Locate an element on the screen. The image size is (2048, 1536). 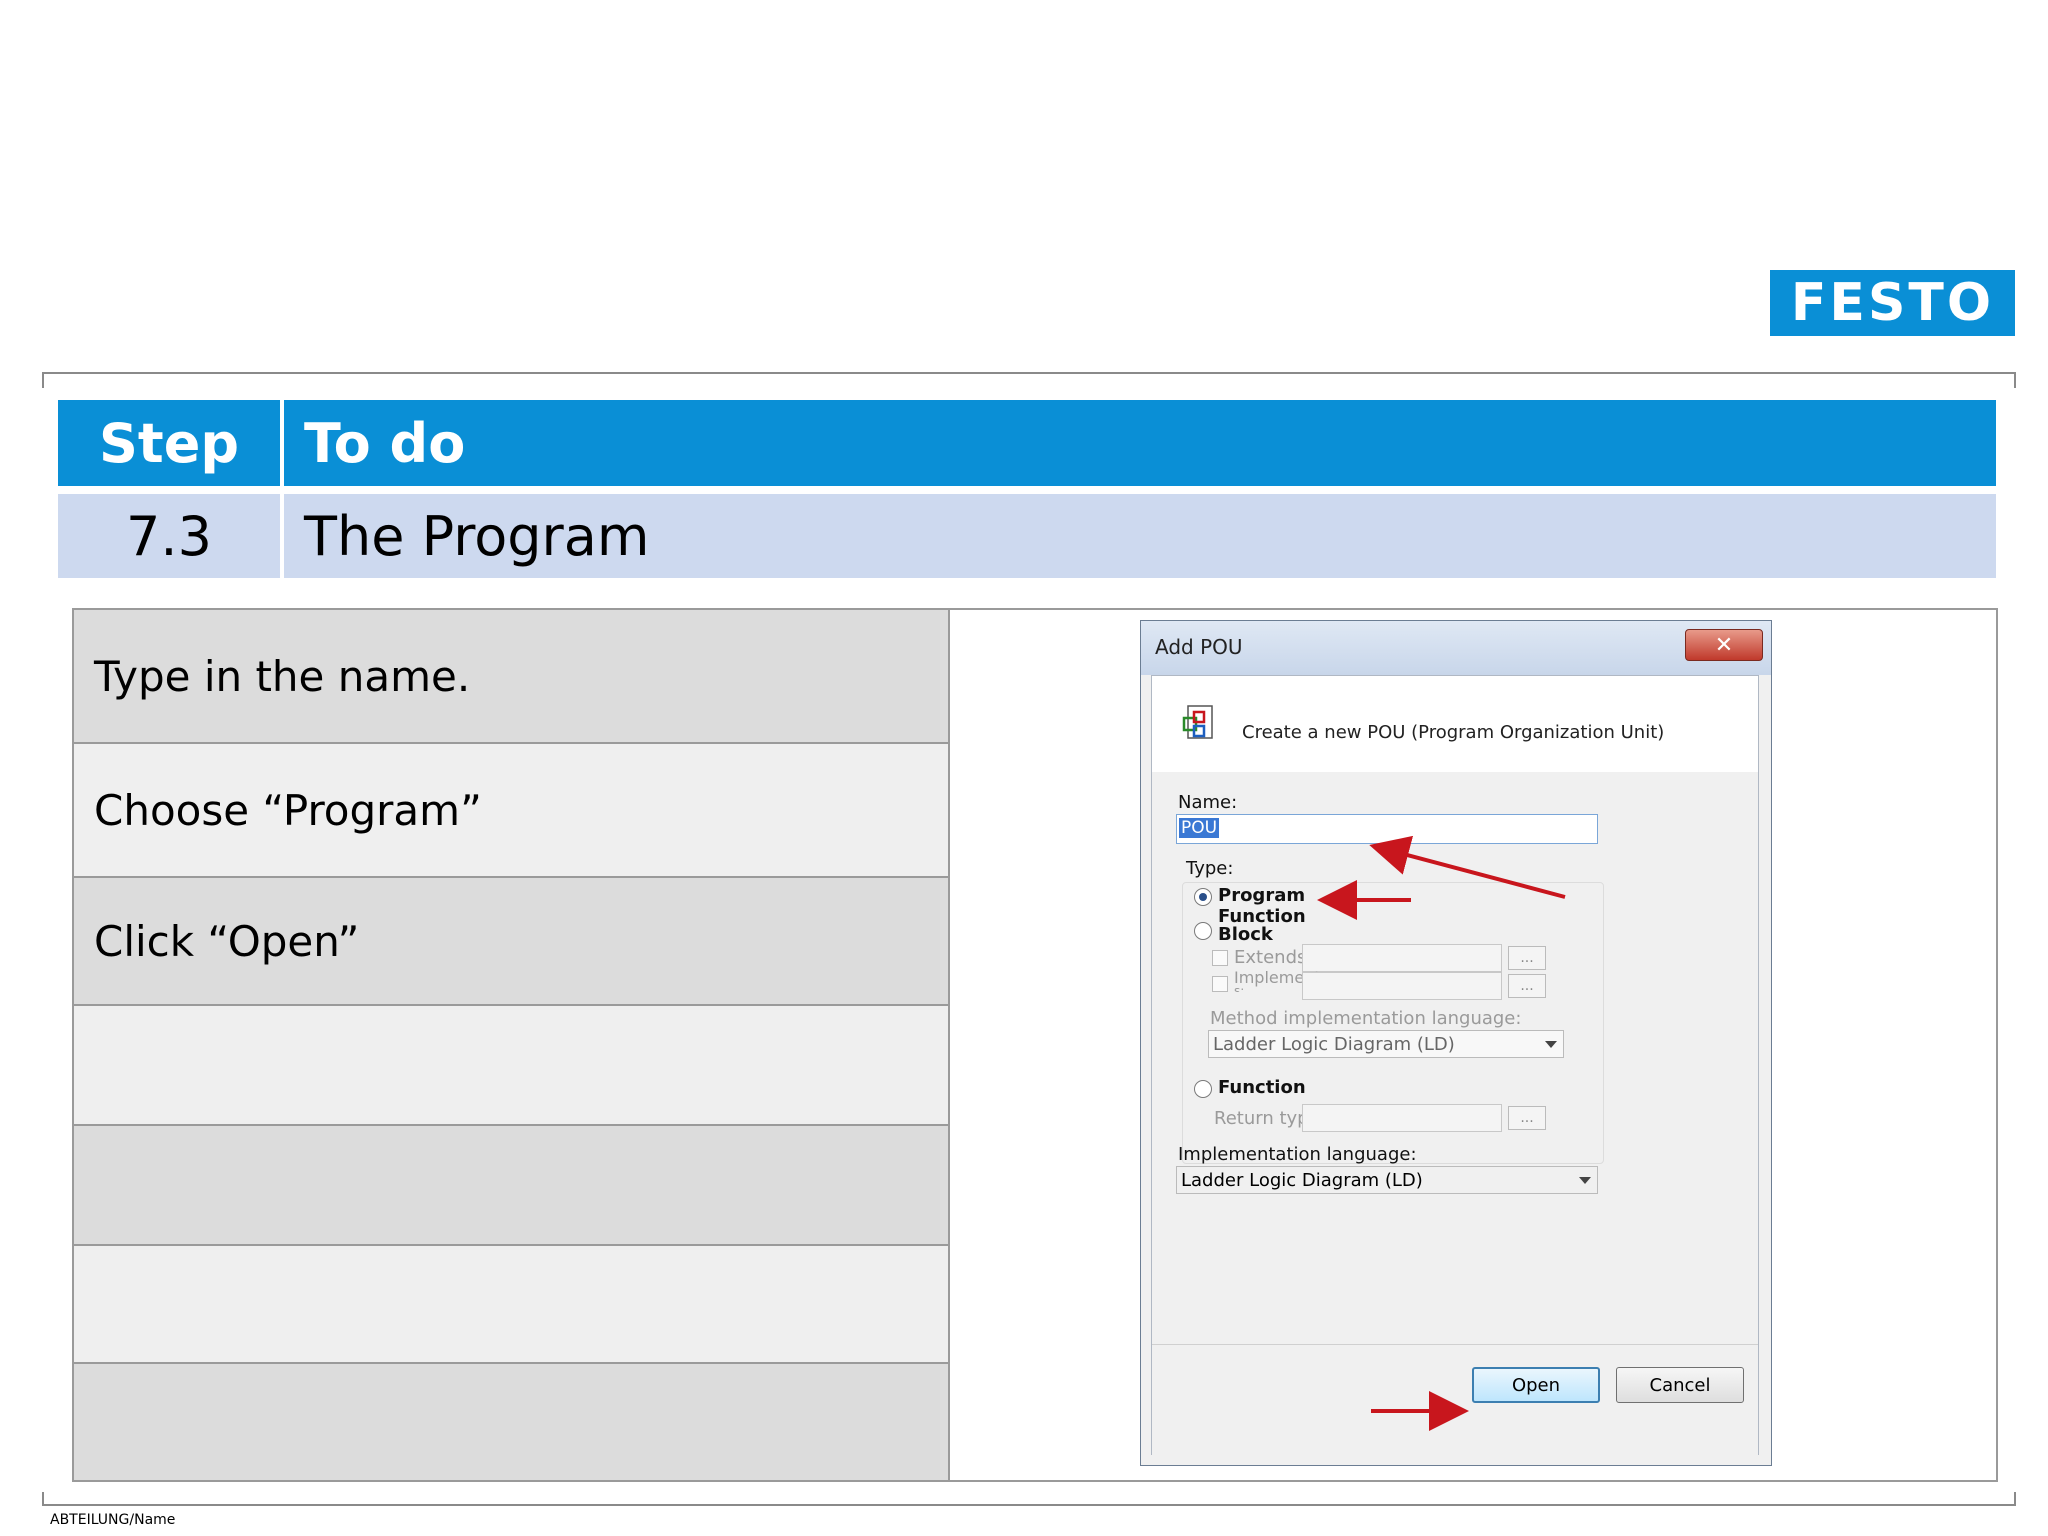
function-label: Function is located at coordinates (1262, 1087).